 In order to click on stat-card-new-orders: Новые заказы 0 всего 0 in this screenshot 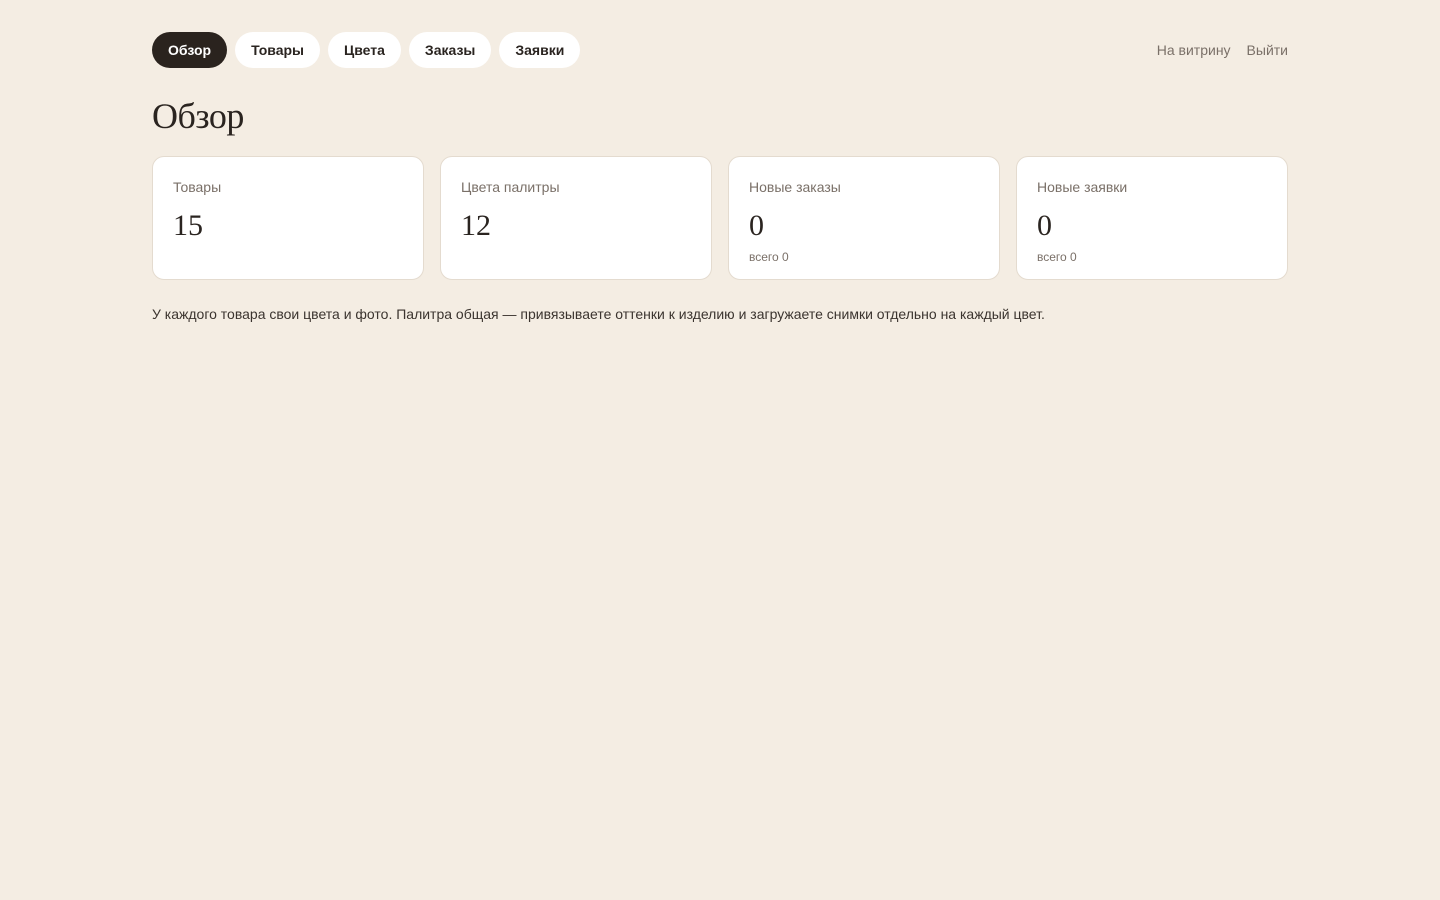, I will do `click(864, 218)`.